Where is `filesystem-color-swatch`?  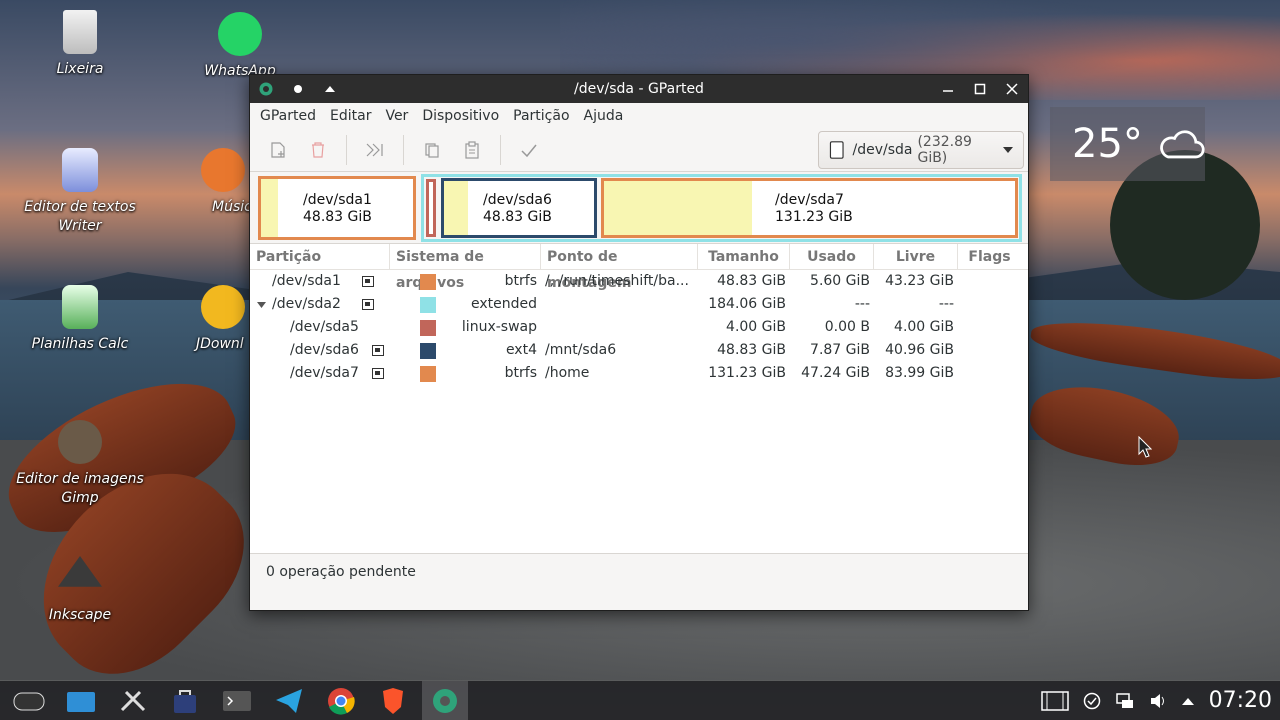 filesystem-color-swatch is located at coordinates (428, 281).